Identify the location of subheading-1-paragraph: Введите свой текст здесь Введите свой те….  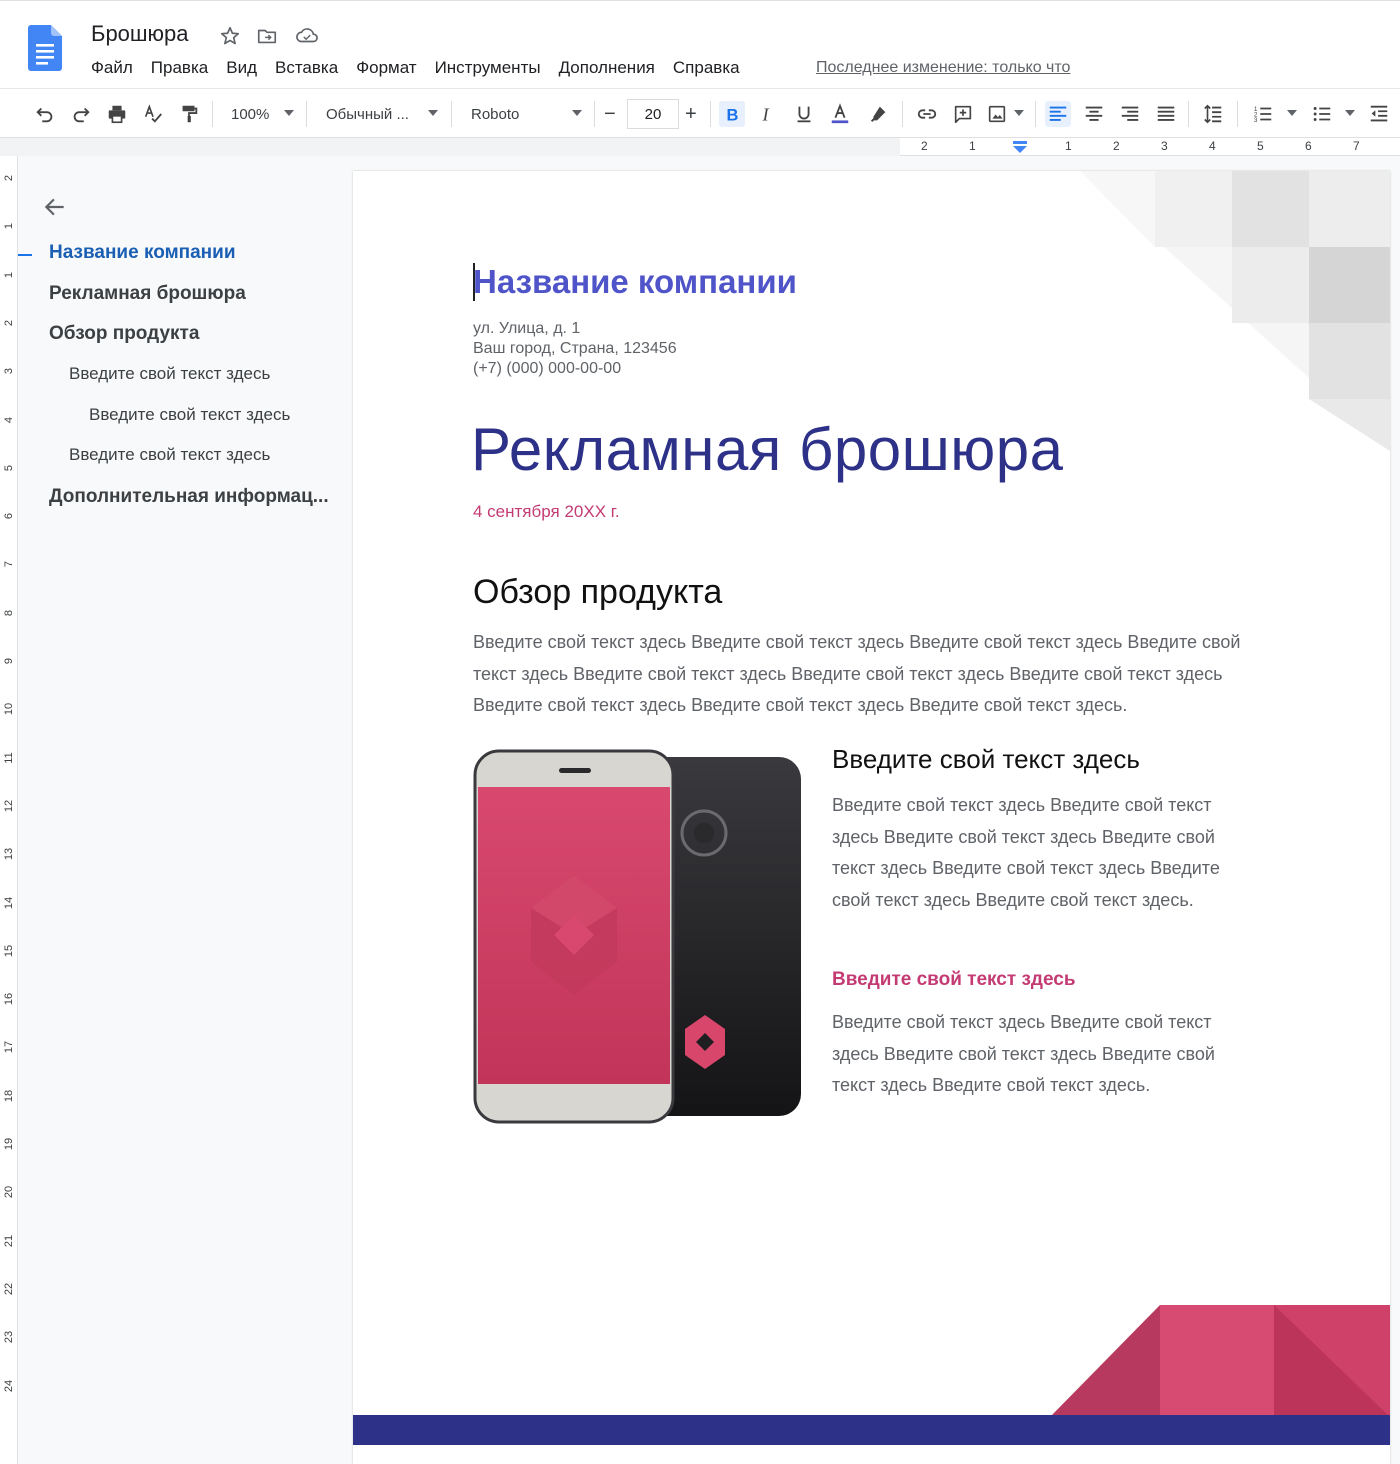
(1047, 853).